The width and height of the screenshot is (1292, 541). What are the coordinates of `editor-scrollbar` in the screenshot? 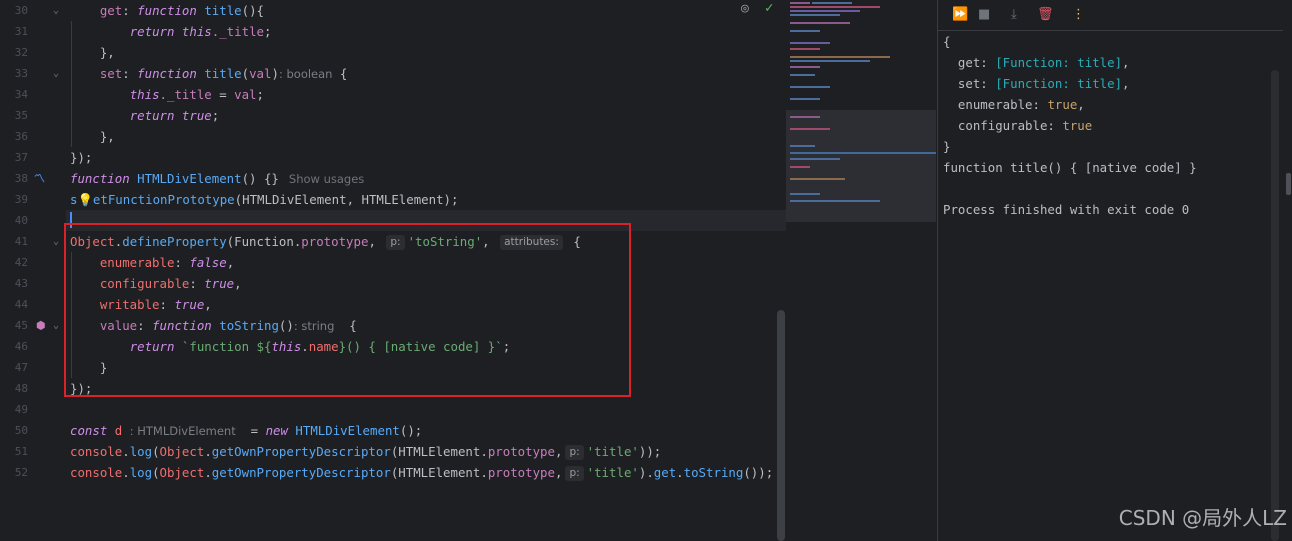 It's located at (781, 425).